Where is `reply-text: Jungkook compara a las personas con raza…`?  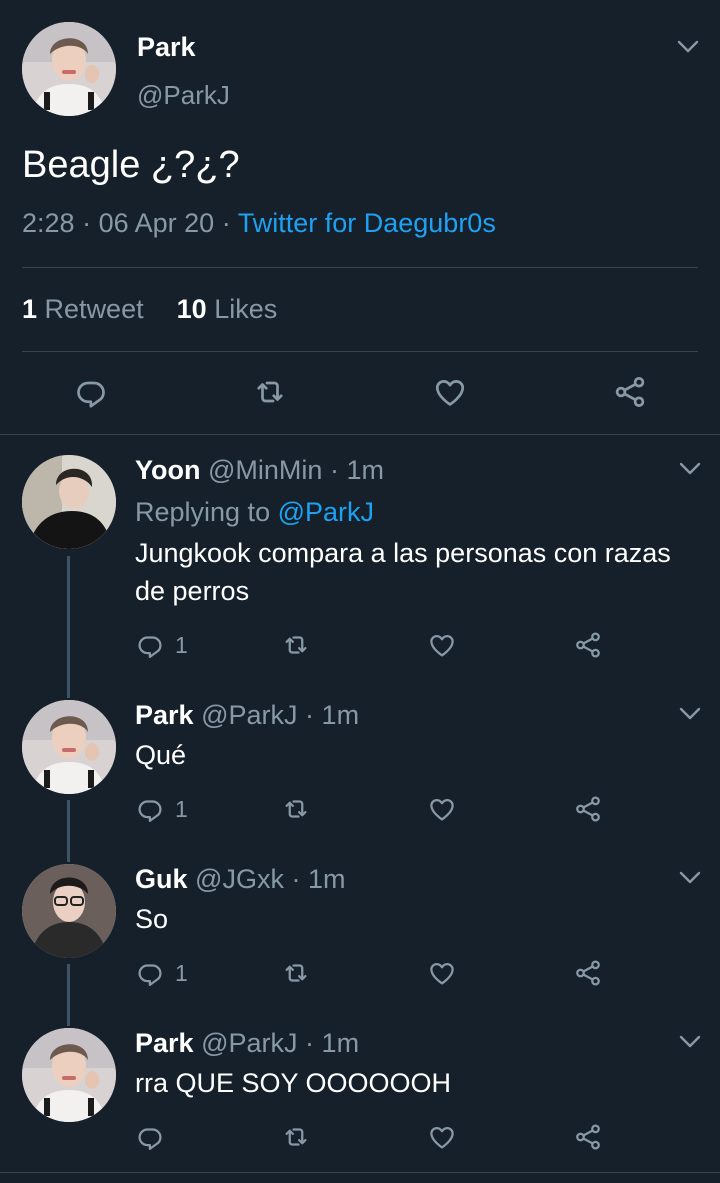
reply-text: Jungkook compara a las personas con raza… is located at coordinates (403, 572).